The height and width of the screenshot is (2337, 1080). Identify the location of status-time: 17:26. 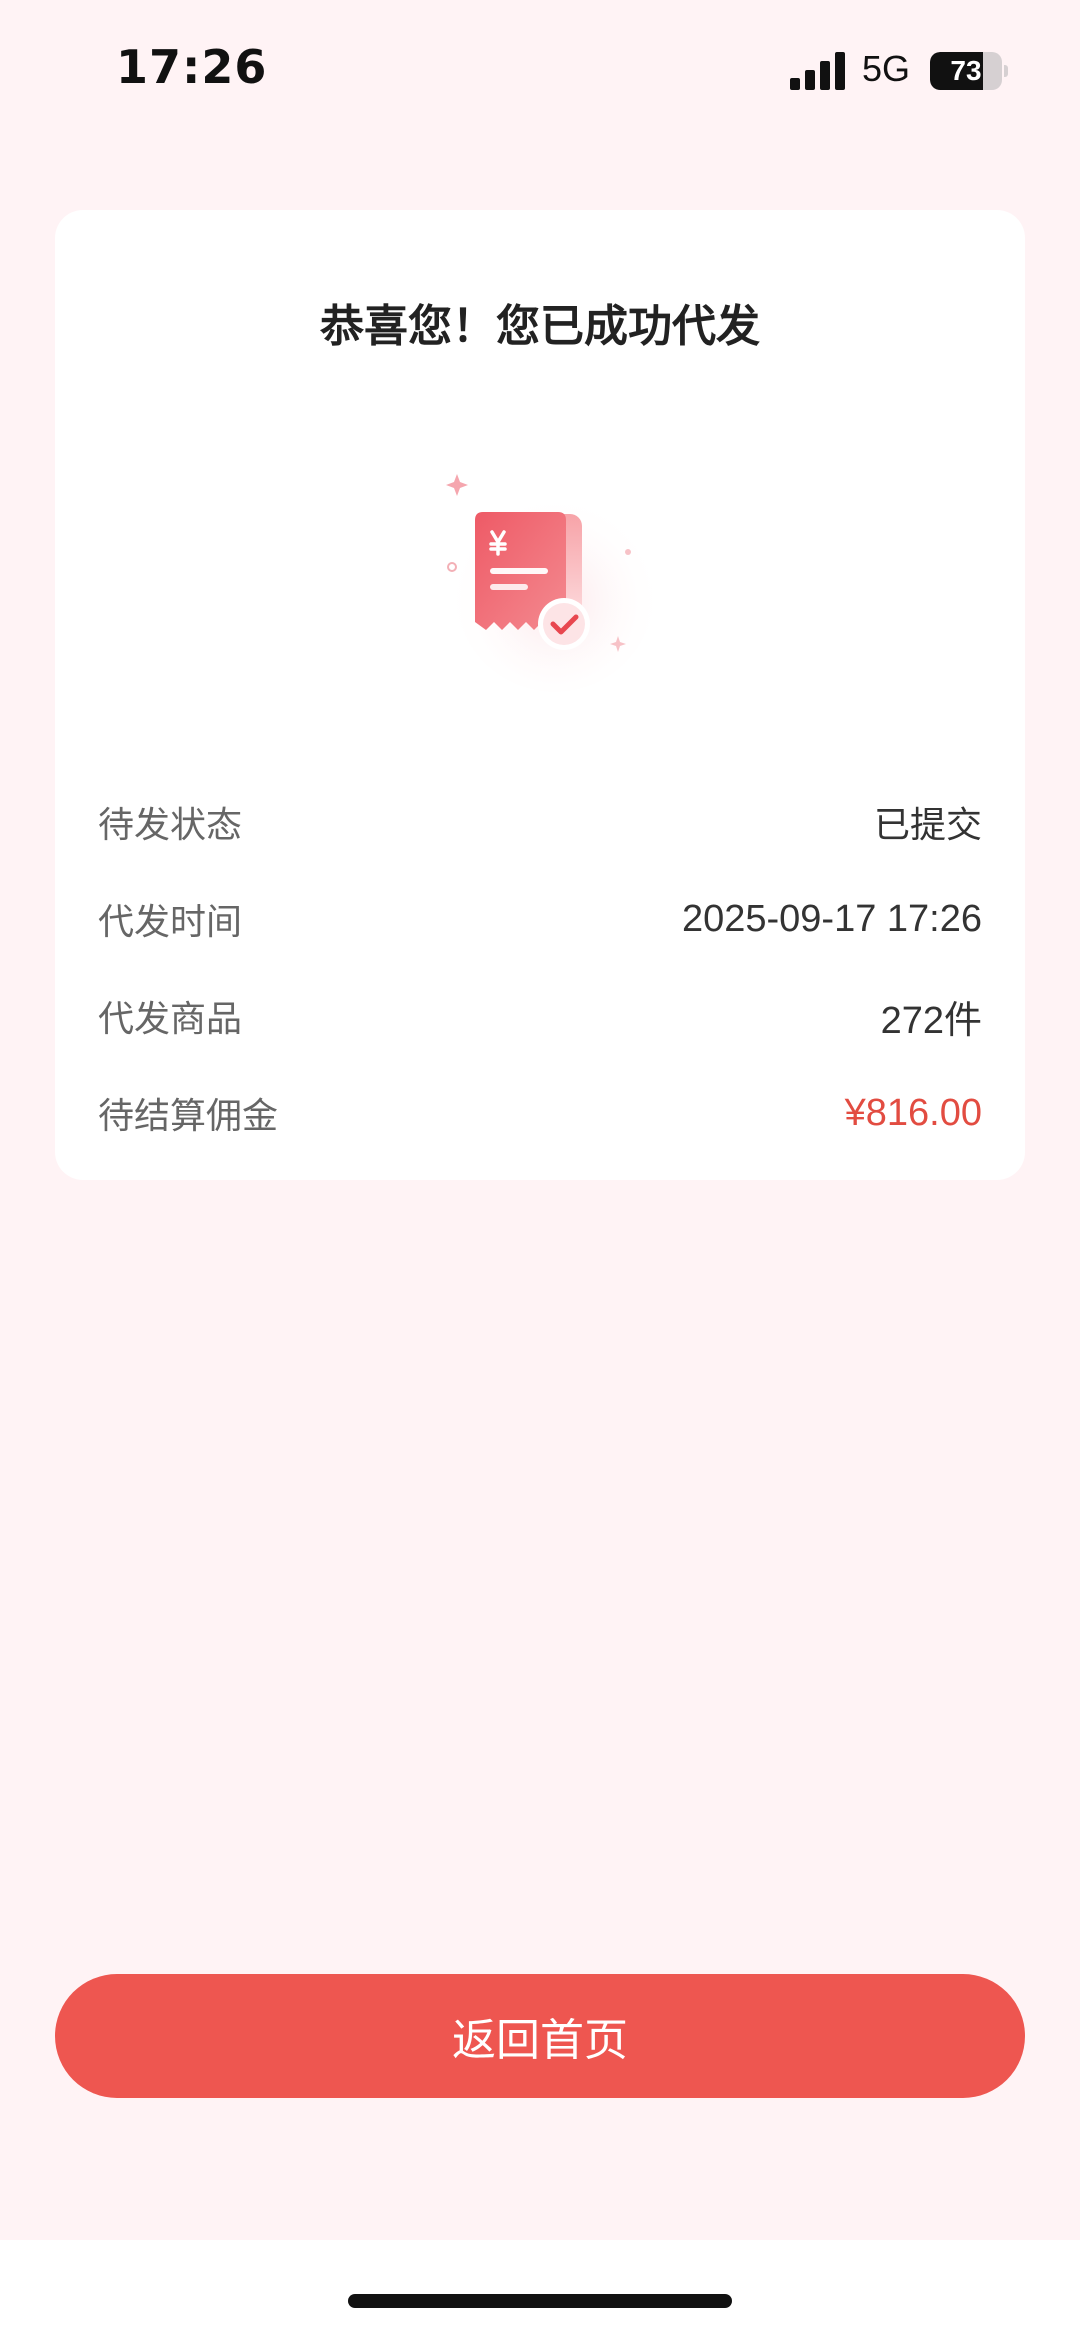
(192, 67).